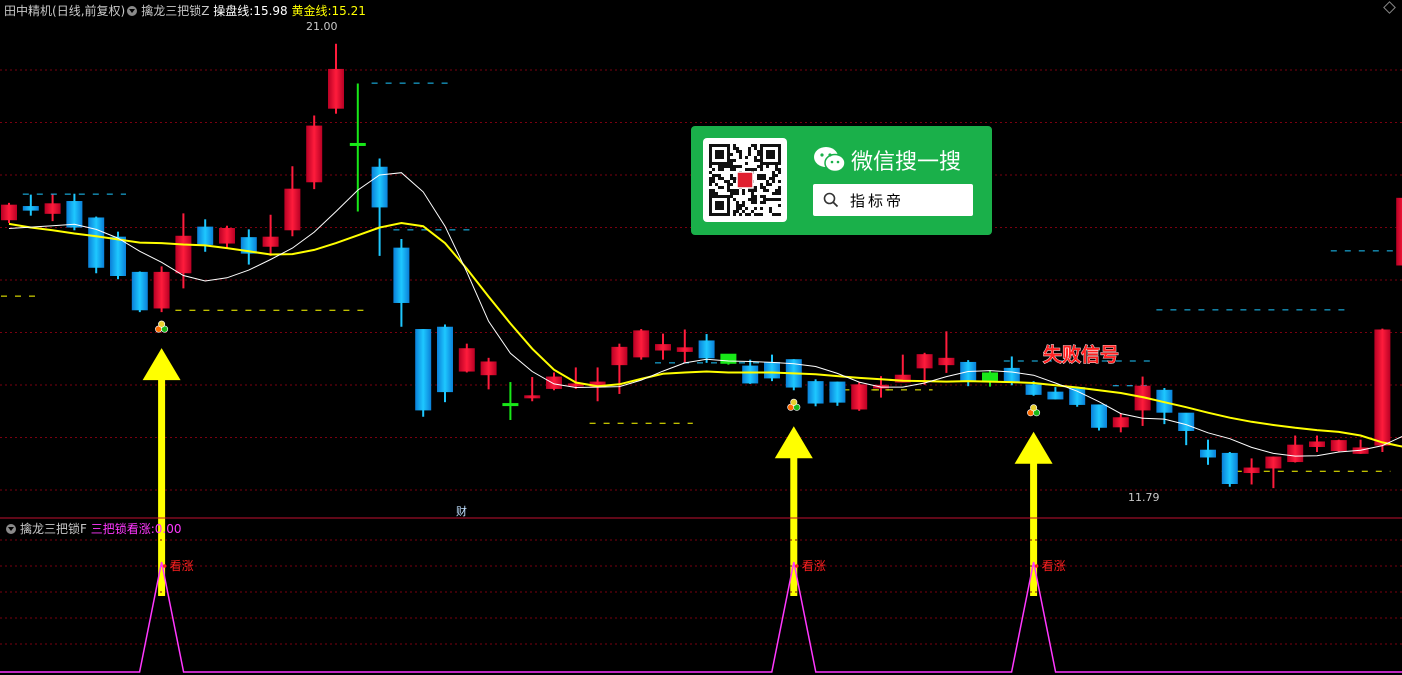  I want to click on line1-label: 操盘线:, so click(233, 11).